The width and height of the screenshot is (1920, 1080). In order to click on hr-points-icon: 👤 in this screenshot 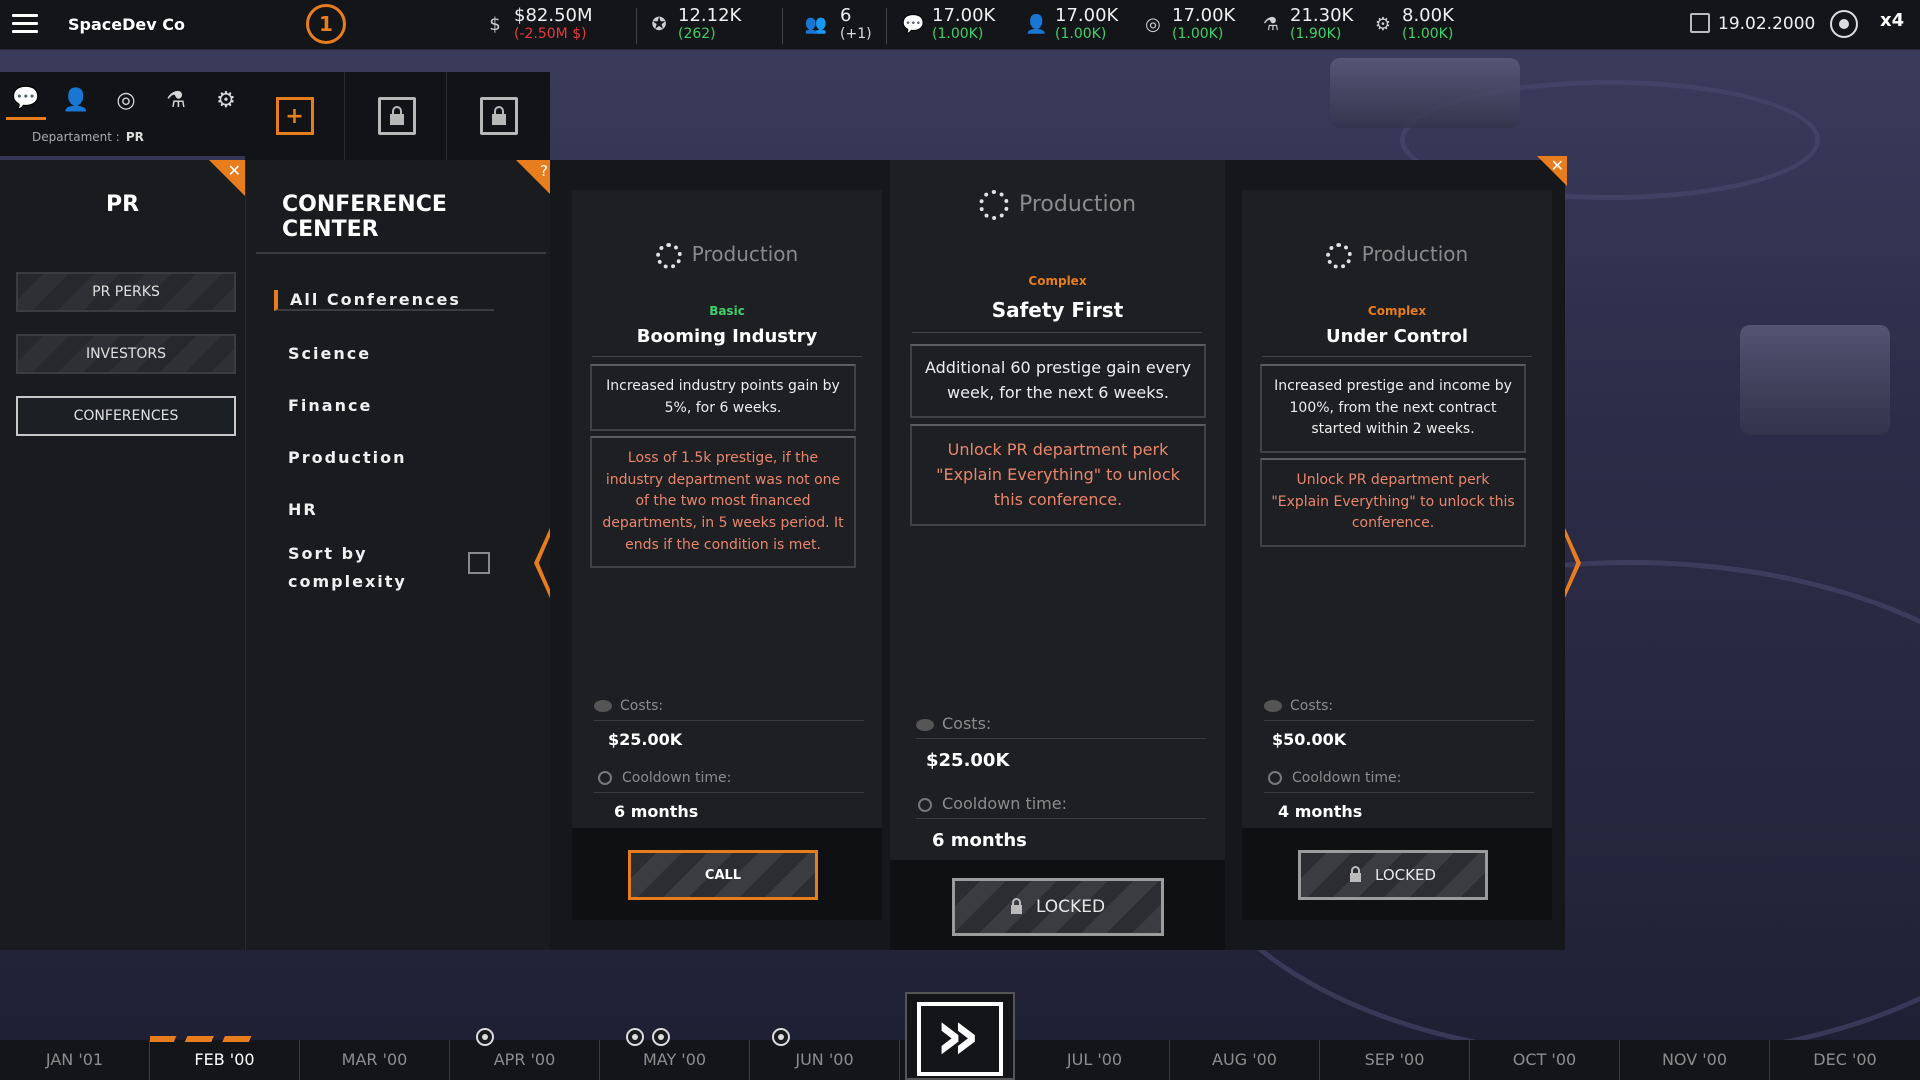, I will do `click(1036, 24)`.